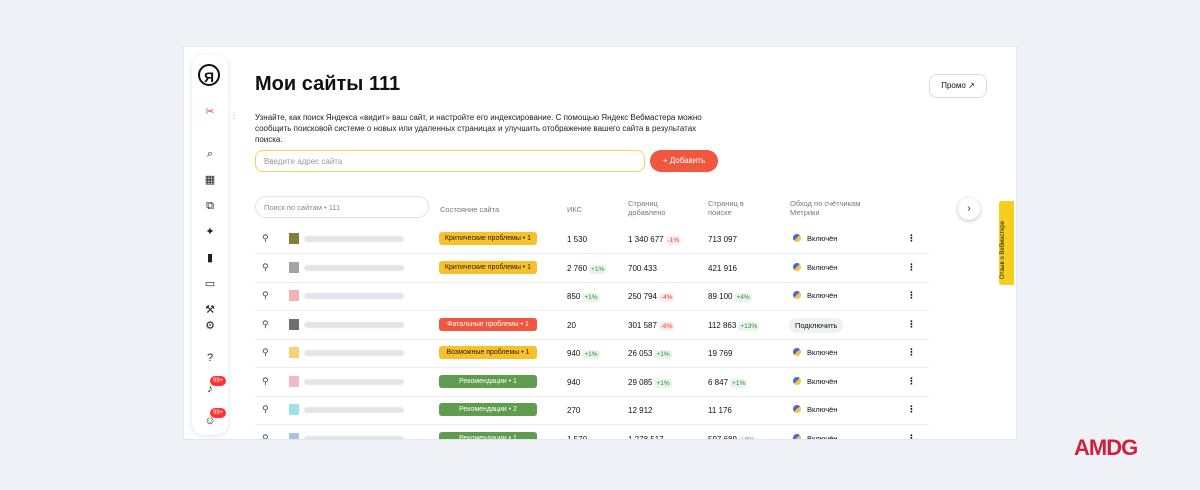  Describe the element at coordinates (574, 410) in the screenshot. I see `iks-value: 270` at that location.